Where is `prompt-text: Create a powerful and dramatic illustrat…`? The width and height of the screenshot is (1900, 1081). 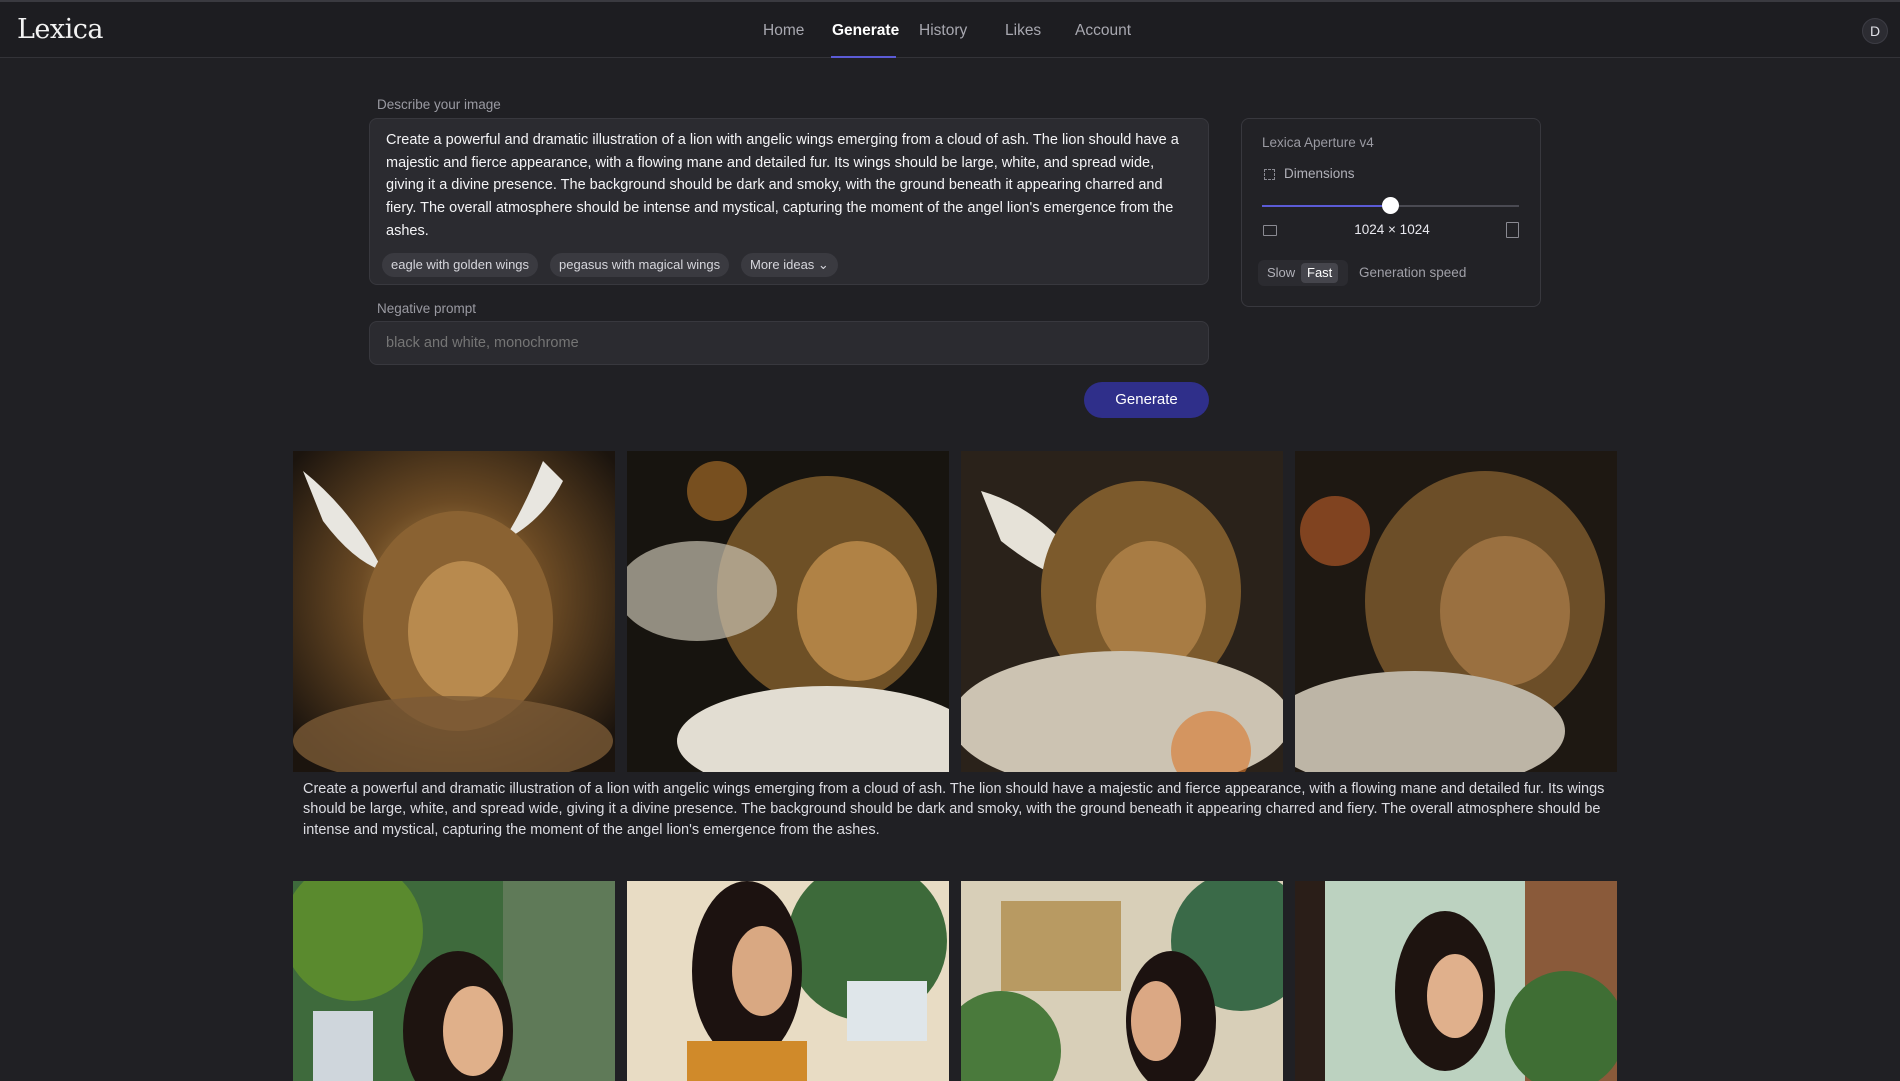 prompt-text: Create a powerful and dramatic illustrat… is located at coordinates (786, 186).